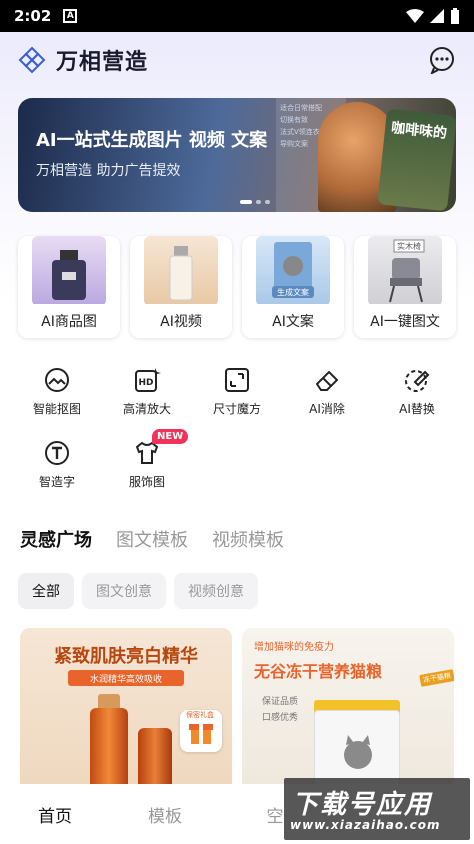 Image resolution: width=474 pixels, height=844 pixels. Describe the element at coordinates (437, 16) in the screenshot. I see `signal-icon` at that location.